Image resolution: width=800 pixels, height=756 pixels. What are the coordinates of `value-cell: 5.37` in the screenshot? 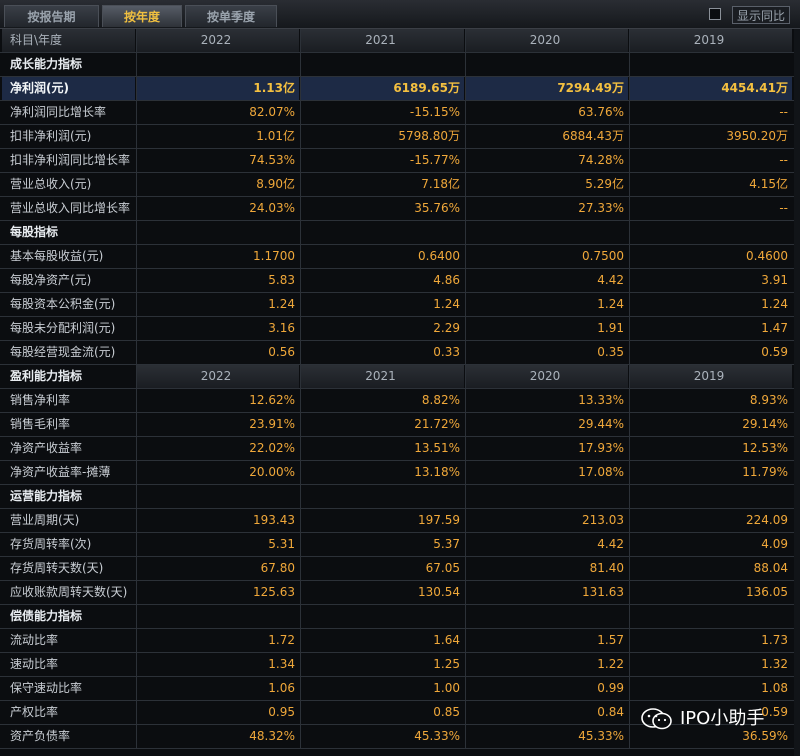 It's located at (382, 544).